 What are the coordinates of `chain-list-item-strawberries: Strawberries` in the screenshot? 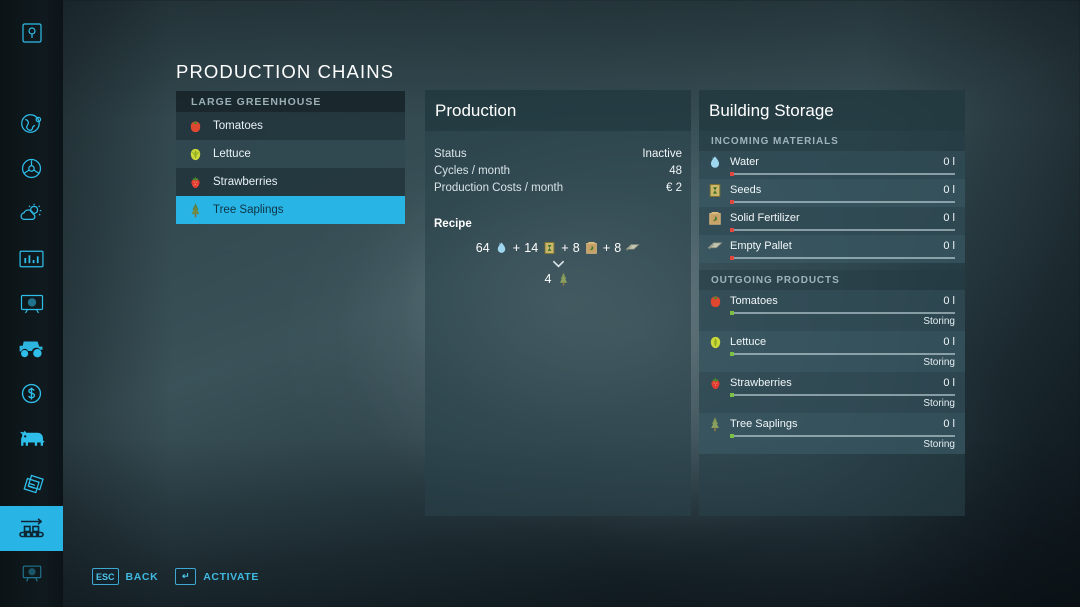 It's located at (290, 182).